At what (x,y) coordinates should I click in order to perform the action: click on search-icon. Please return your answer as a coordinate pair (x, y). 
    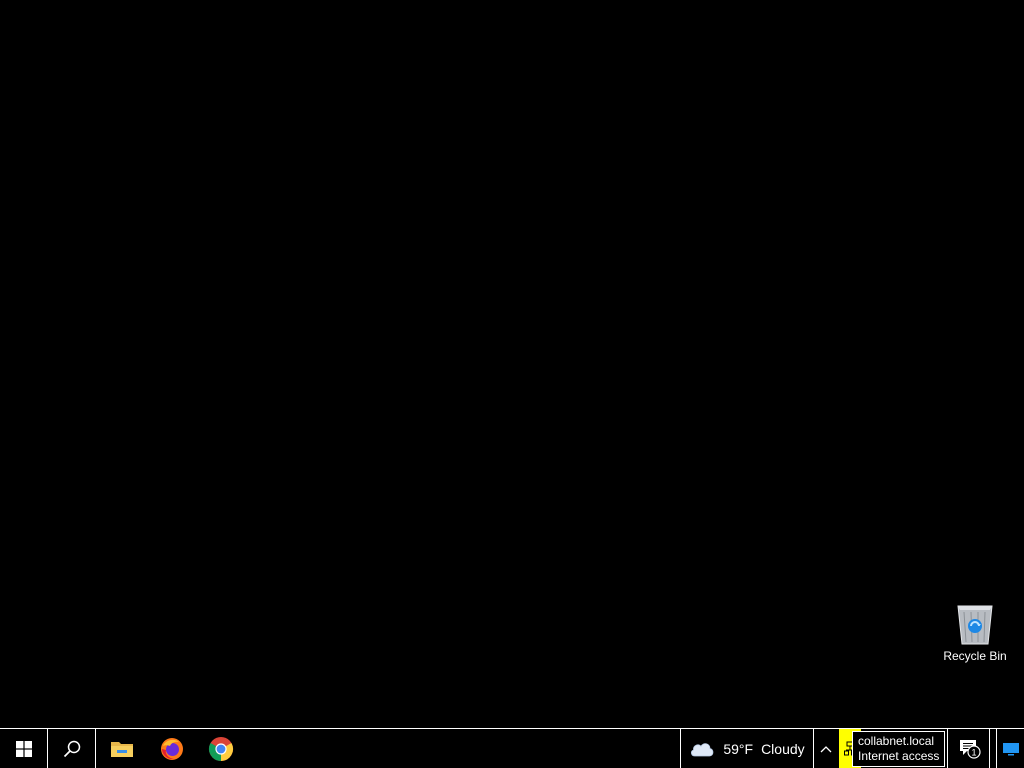
    Looking at the image, I should click on (71, 748).